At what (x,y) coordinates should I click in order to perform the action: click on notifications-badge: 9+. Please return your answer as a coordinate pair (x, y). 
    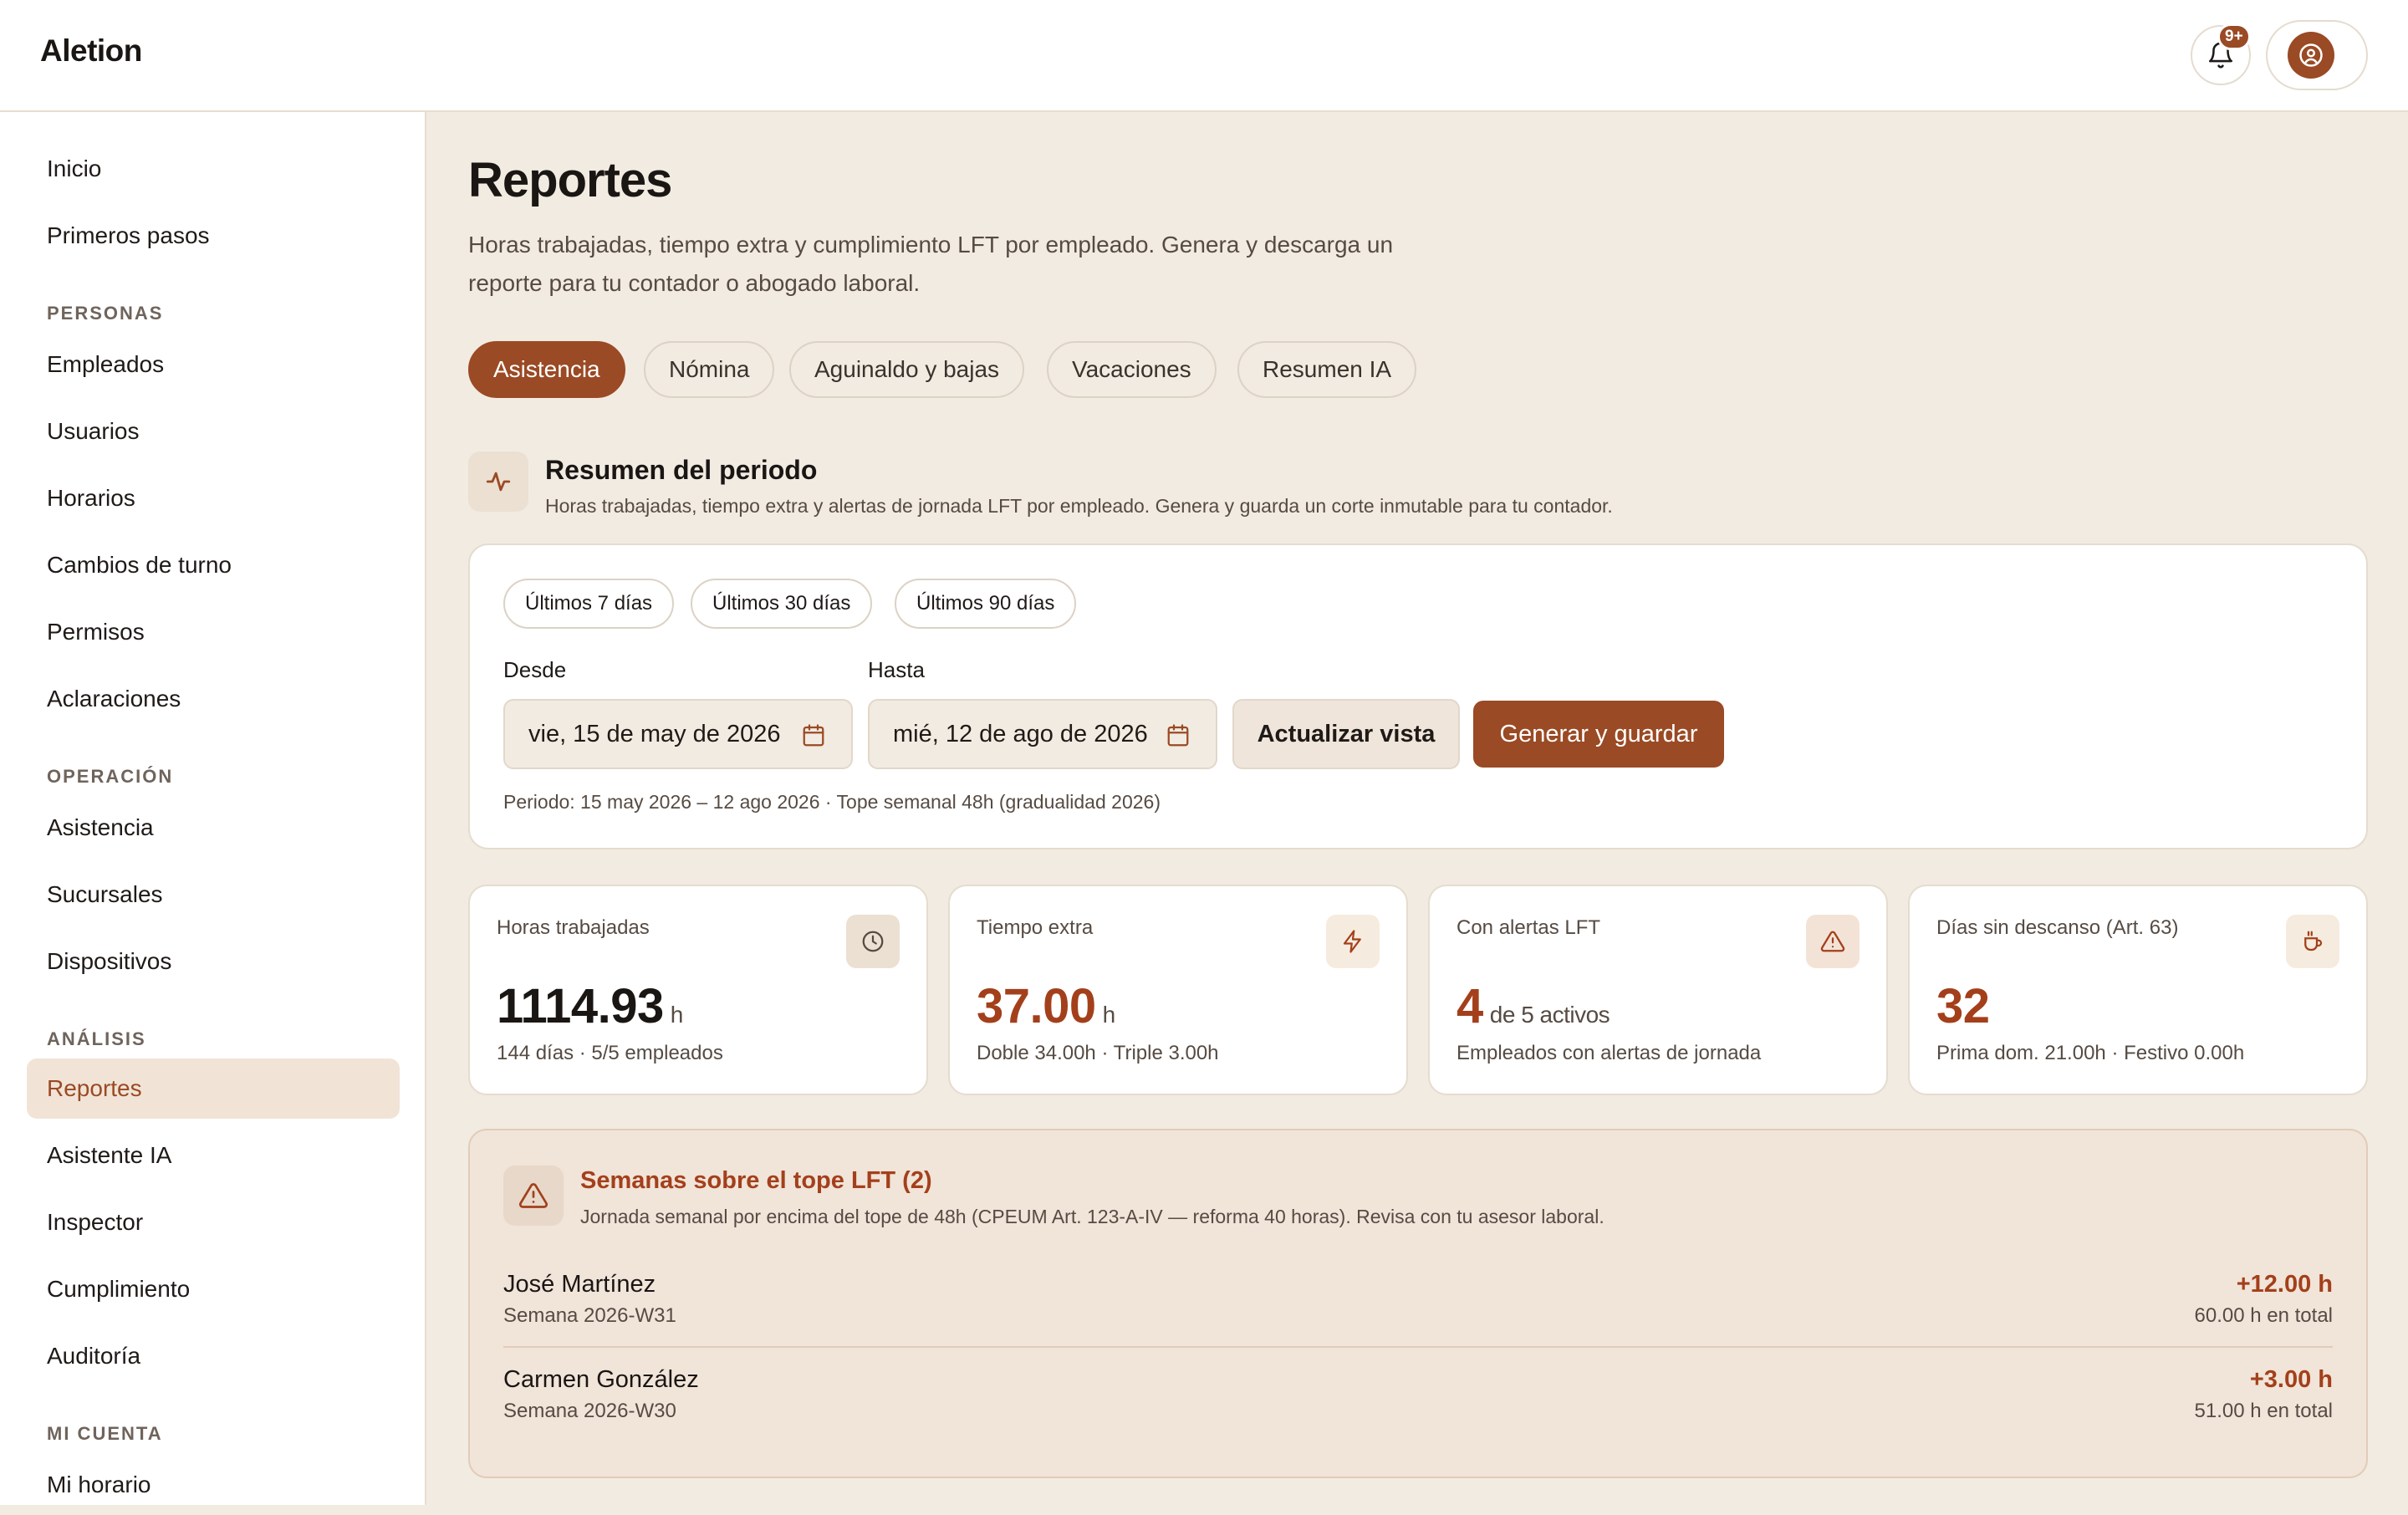
    Looking at the image, I should click on (2234, 36).